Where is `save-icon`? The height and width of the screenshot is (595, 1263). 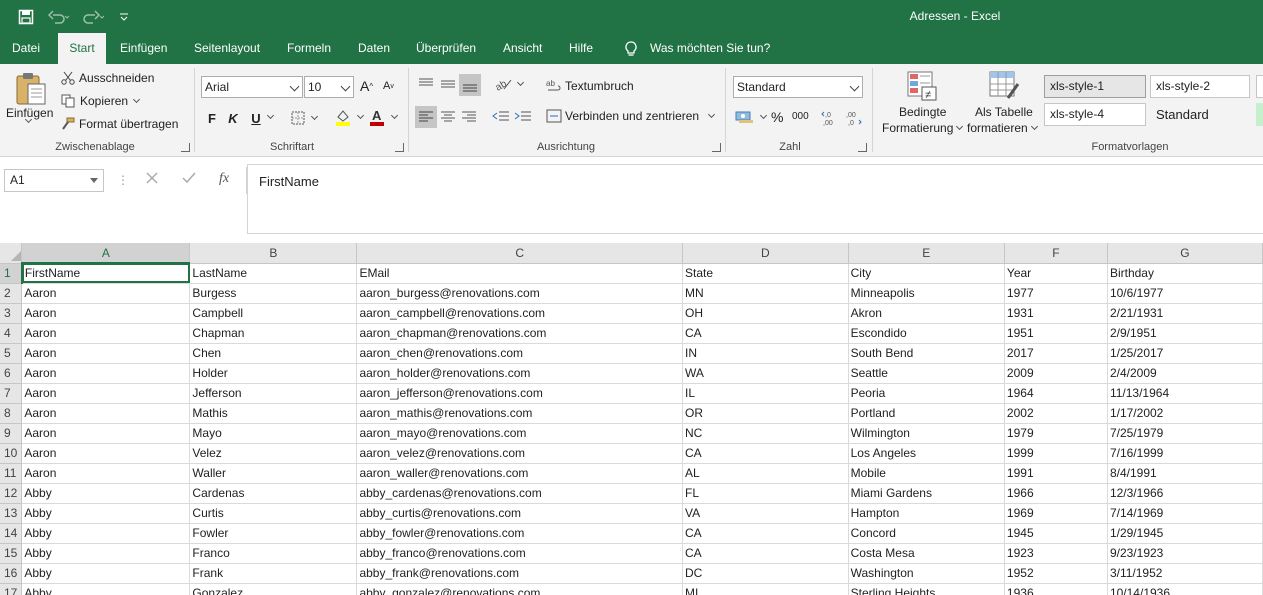 save-icon is located at coordinates (26, 17).